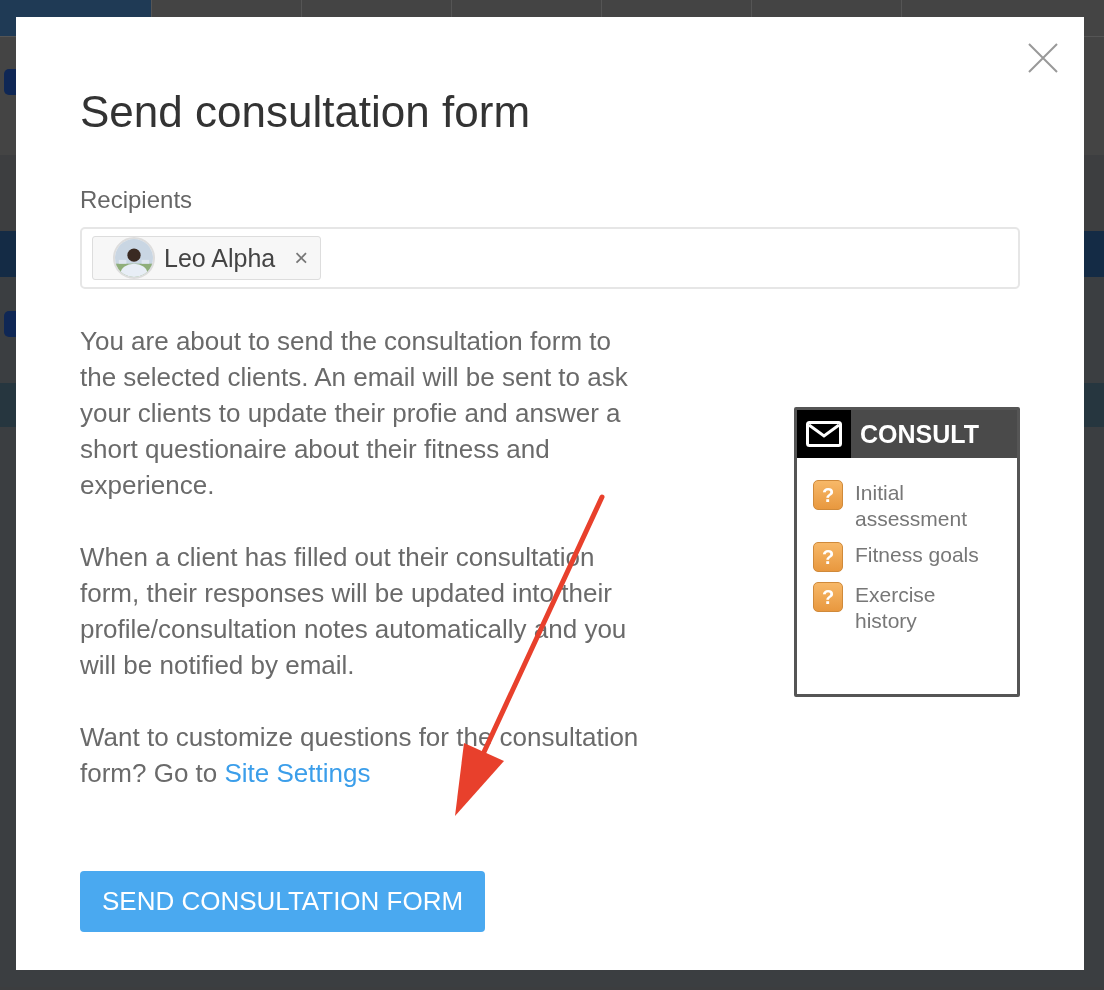  Describe the element at coordinates (297, 773) in the screenshot. I see `site-settings-link: Site Settings` at that location.